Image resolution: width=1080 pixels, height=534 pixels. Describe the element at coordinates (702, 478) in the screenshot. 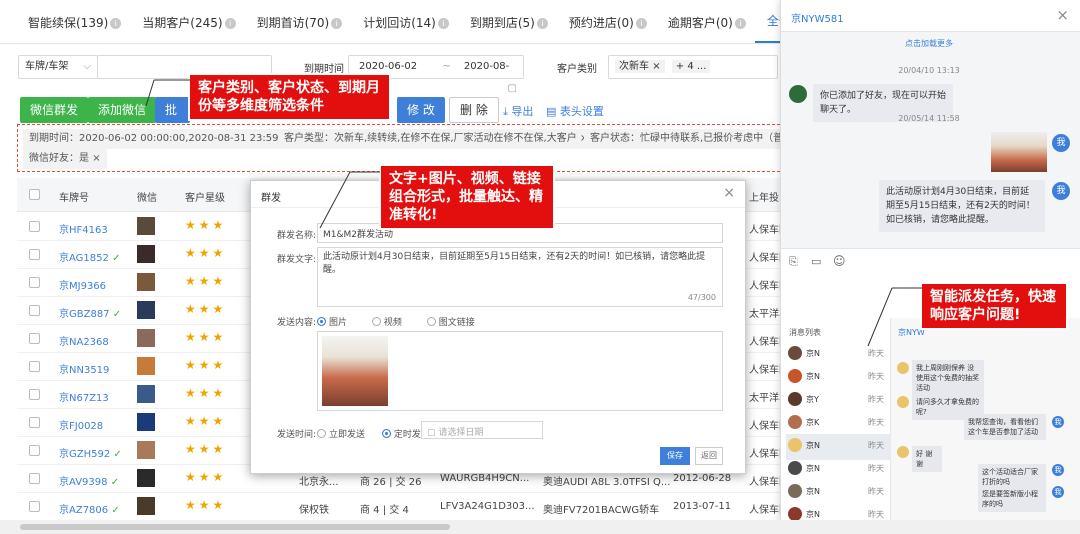

I see `date-cell: 2012-06-28` at that location.